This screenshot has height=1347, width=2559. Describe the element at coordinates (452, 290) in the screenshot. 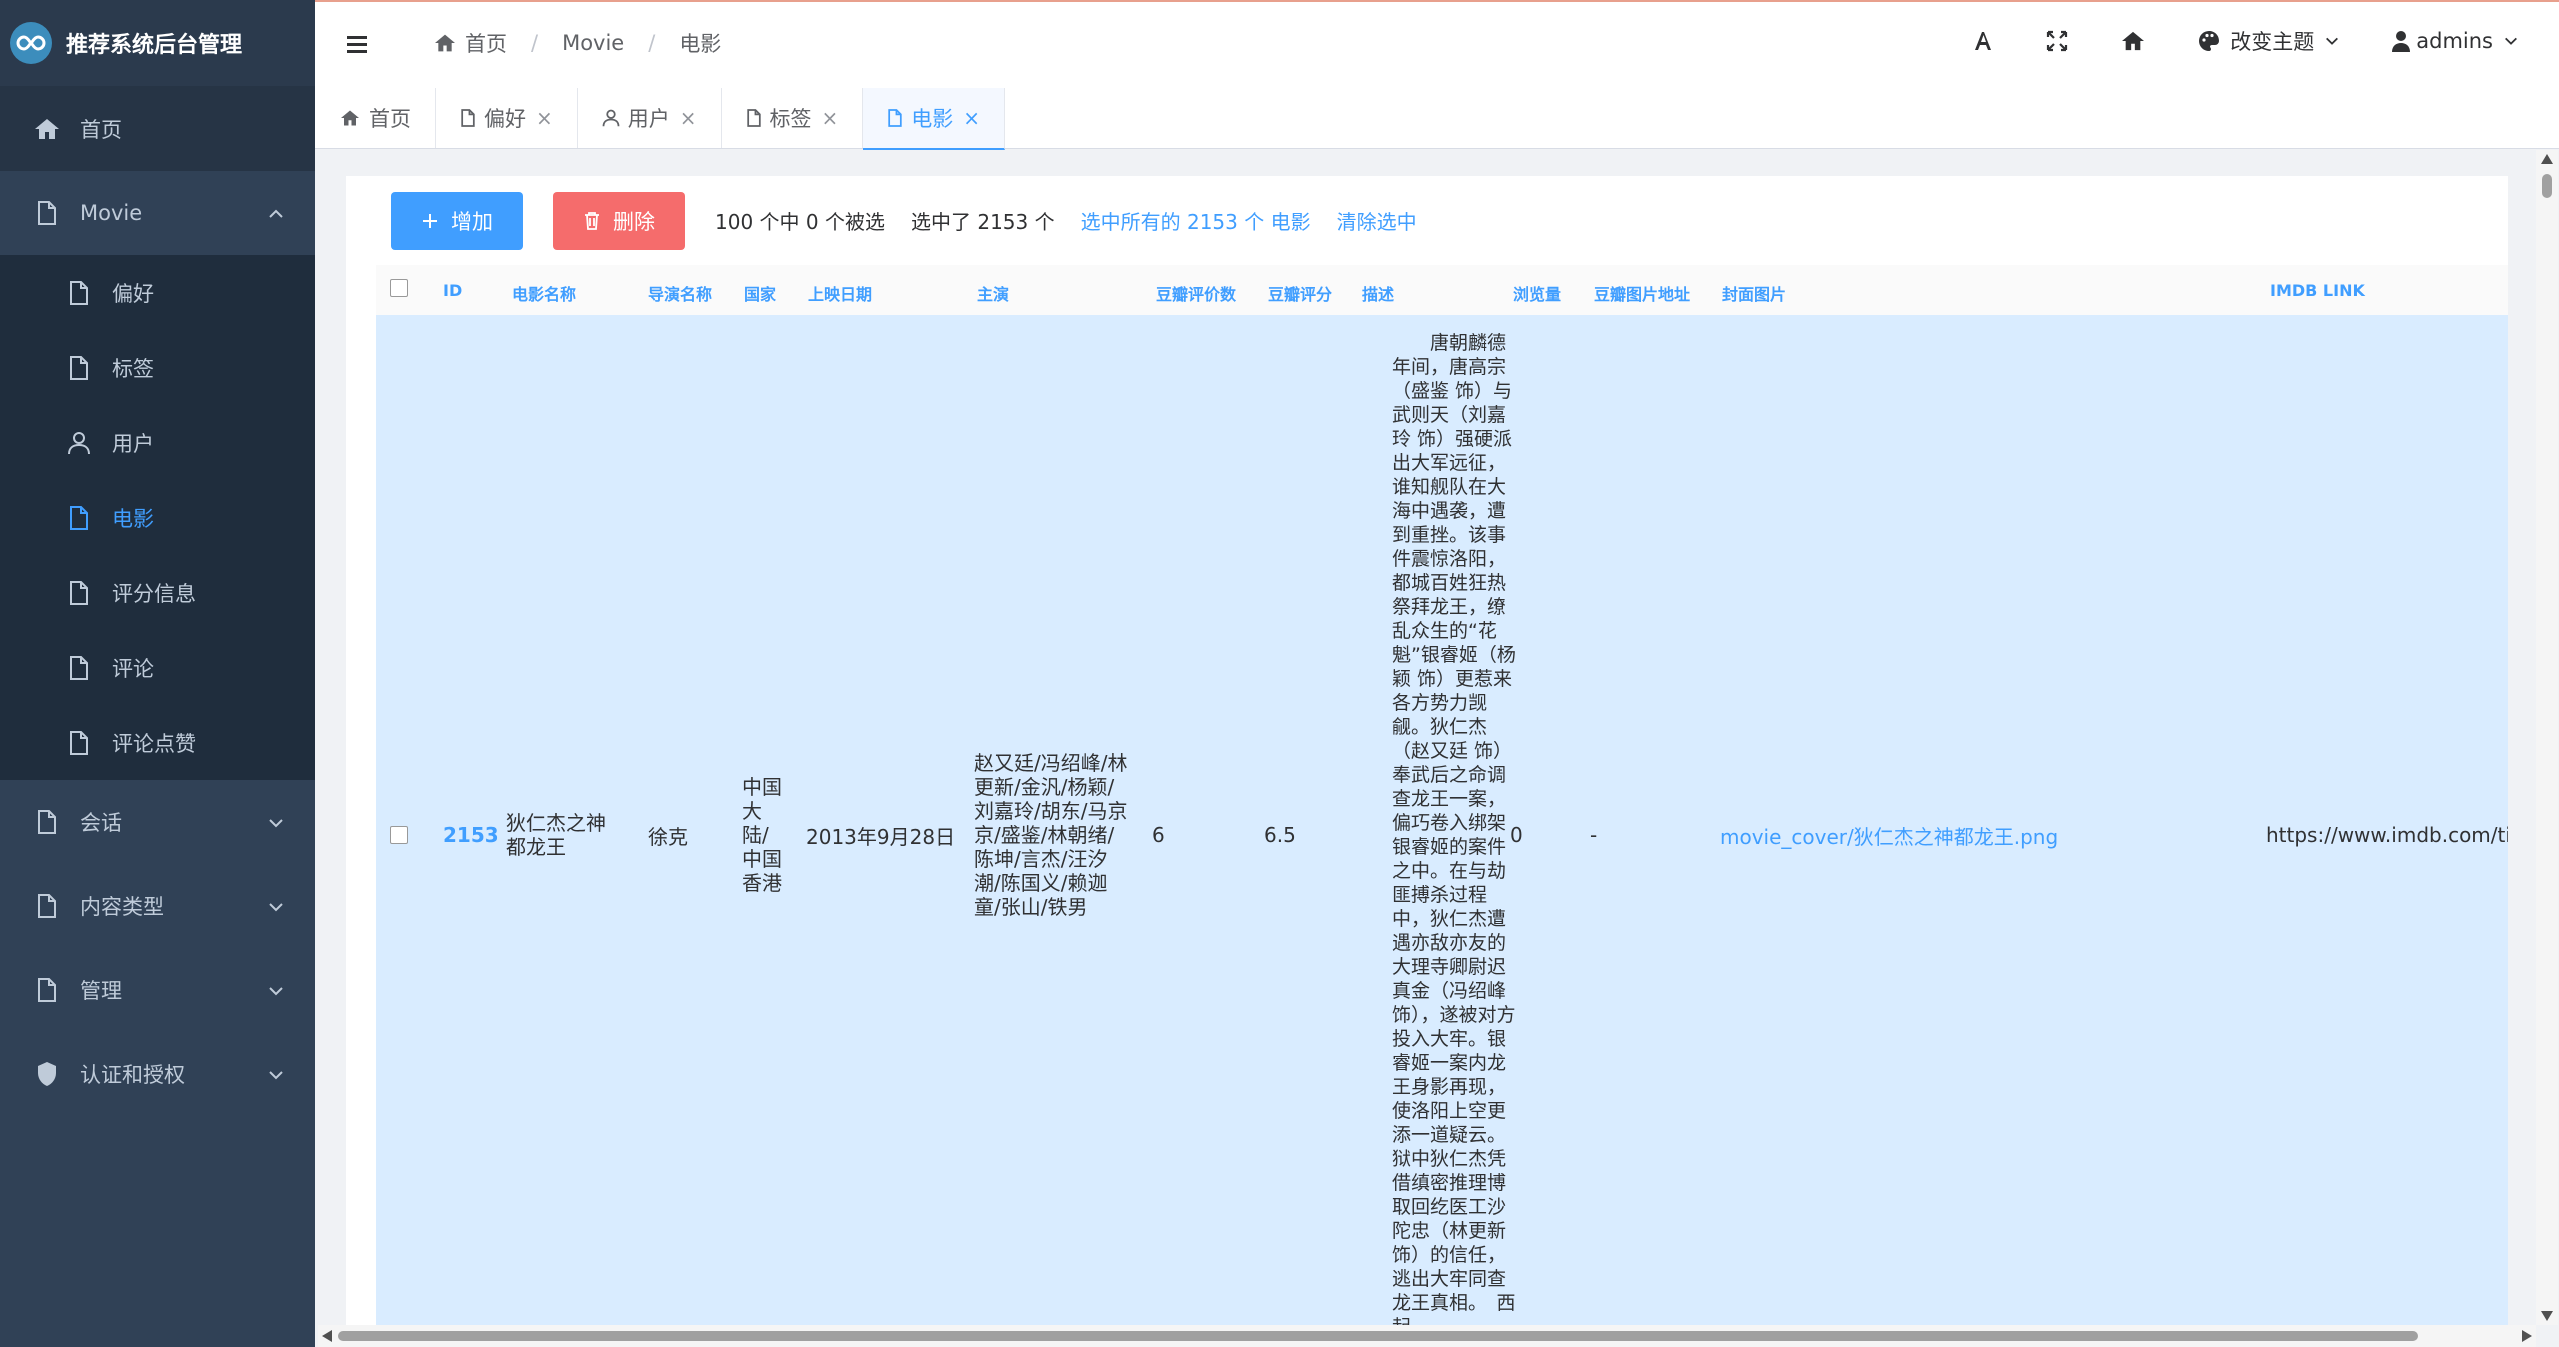

I see `column-header-id: ID` at that location.